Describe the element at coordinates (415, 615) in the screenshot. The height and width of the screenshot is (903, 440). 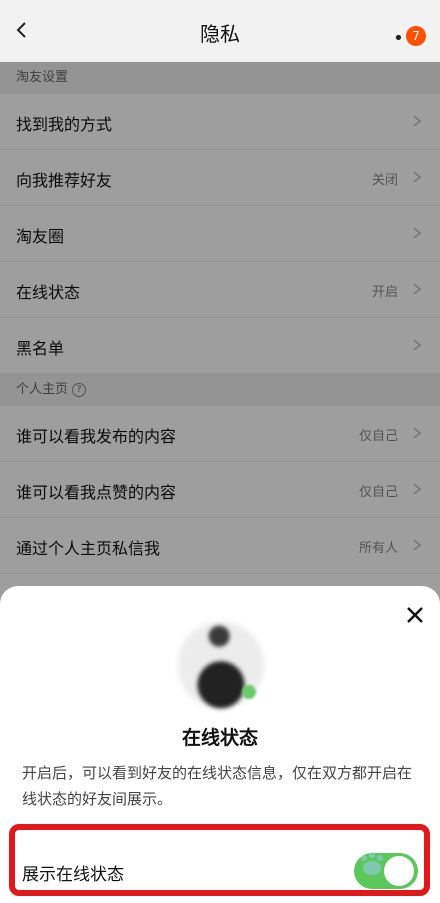
I see `close-icon` at that location.